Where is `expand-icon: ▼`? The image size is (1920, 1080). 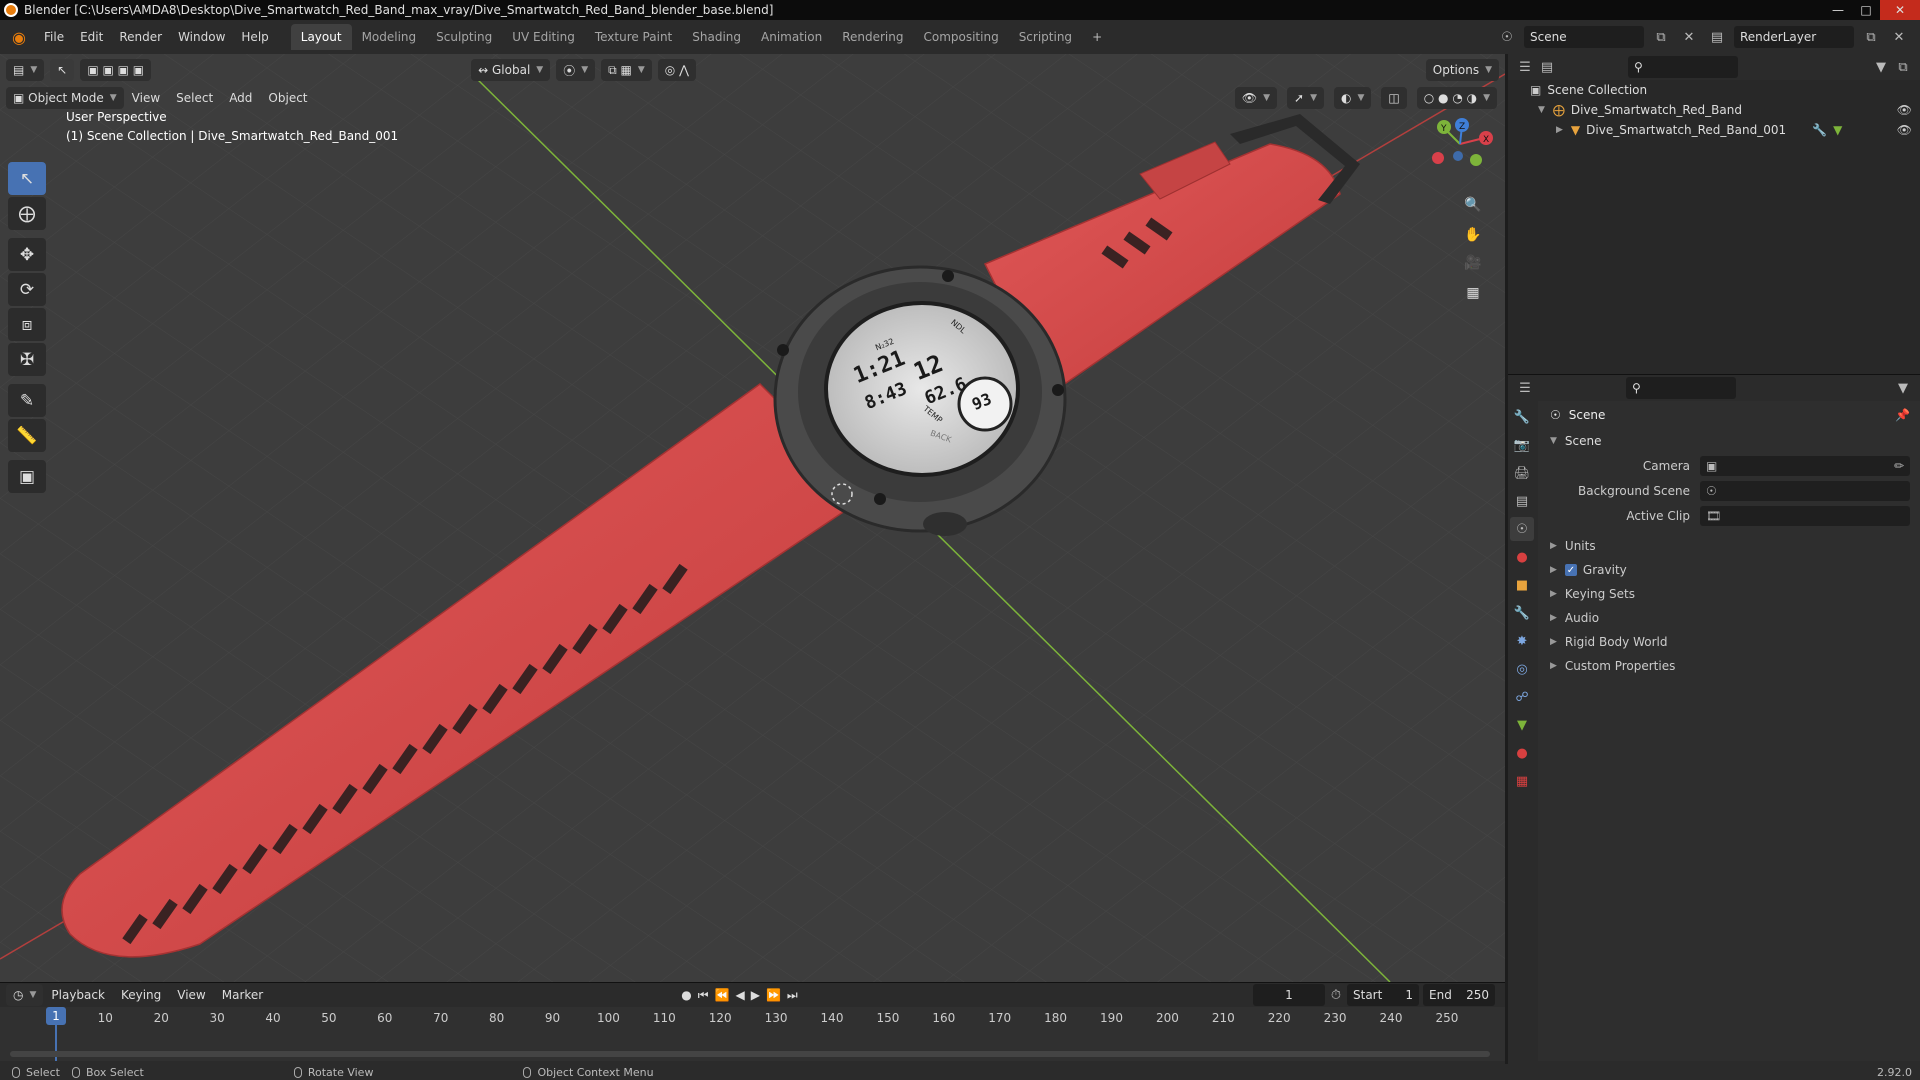 expand-icon: ▼ is located at coordinates (1541, 110).